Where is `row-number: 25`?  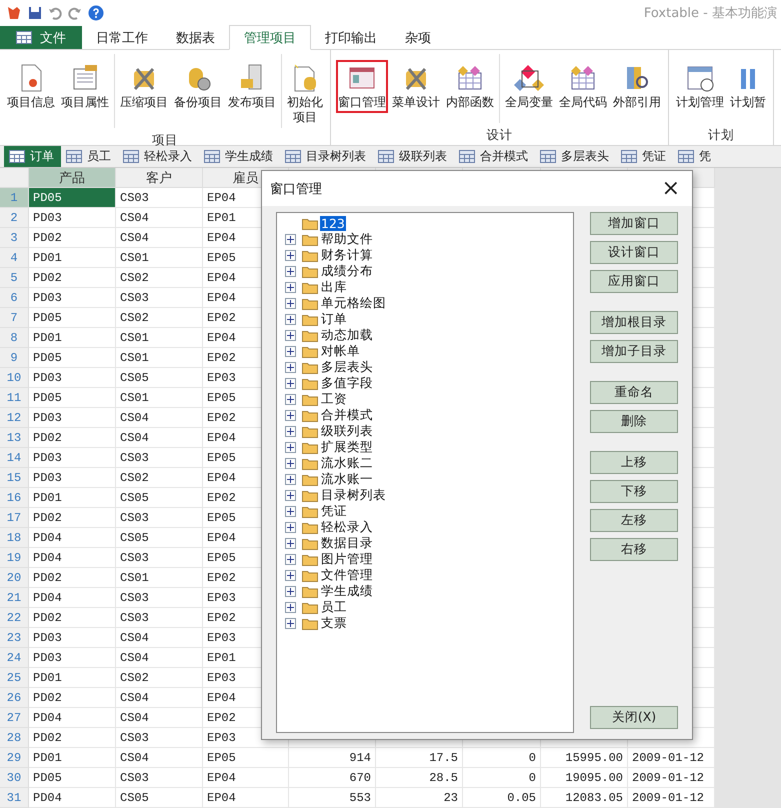 row-number: 25 is located at coordinates (14, 678).